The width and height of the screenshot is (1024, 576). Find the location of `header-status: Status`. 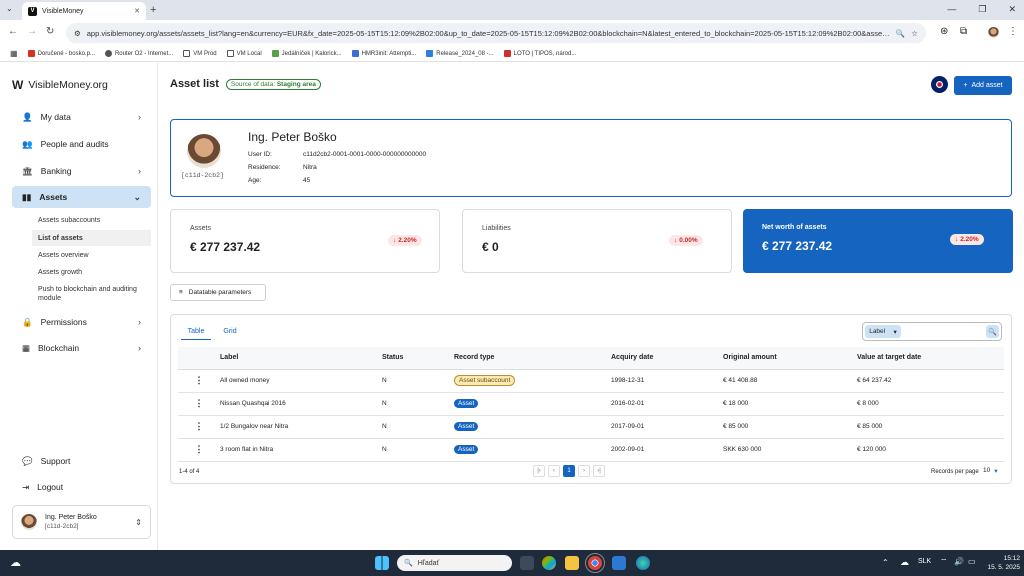

header-status: Status is located at coordinates (412, 358).